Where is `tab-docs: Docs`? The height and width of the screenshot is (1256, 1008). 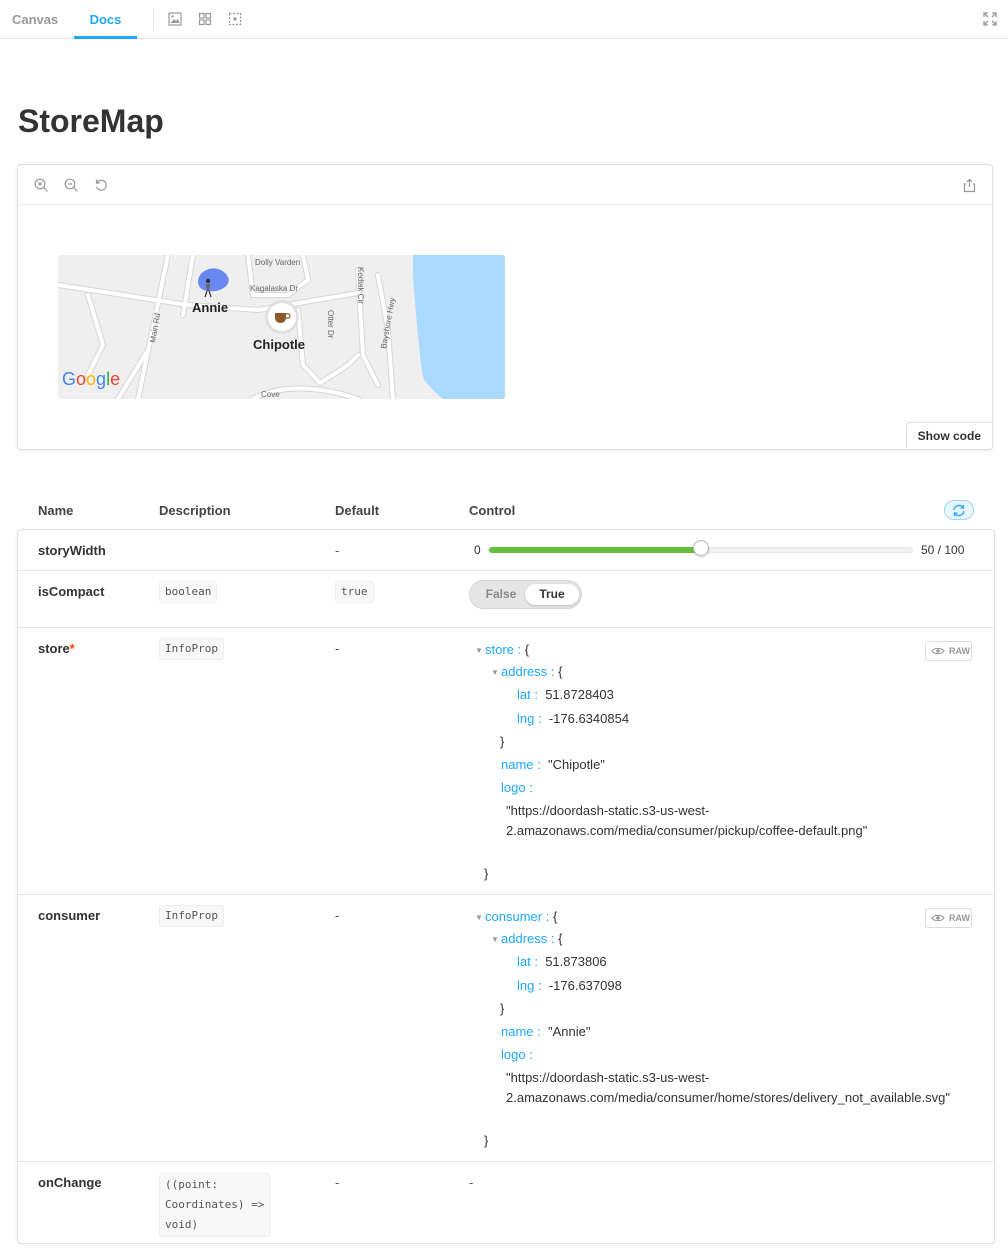 tab-docs: Docs is located at coordinates (105, 19).